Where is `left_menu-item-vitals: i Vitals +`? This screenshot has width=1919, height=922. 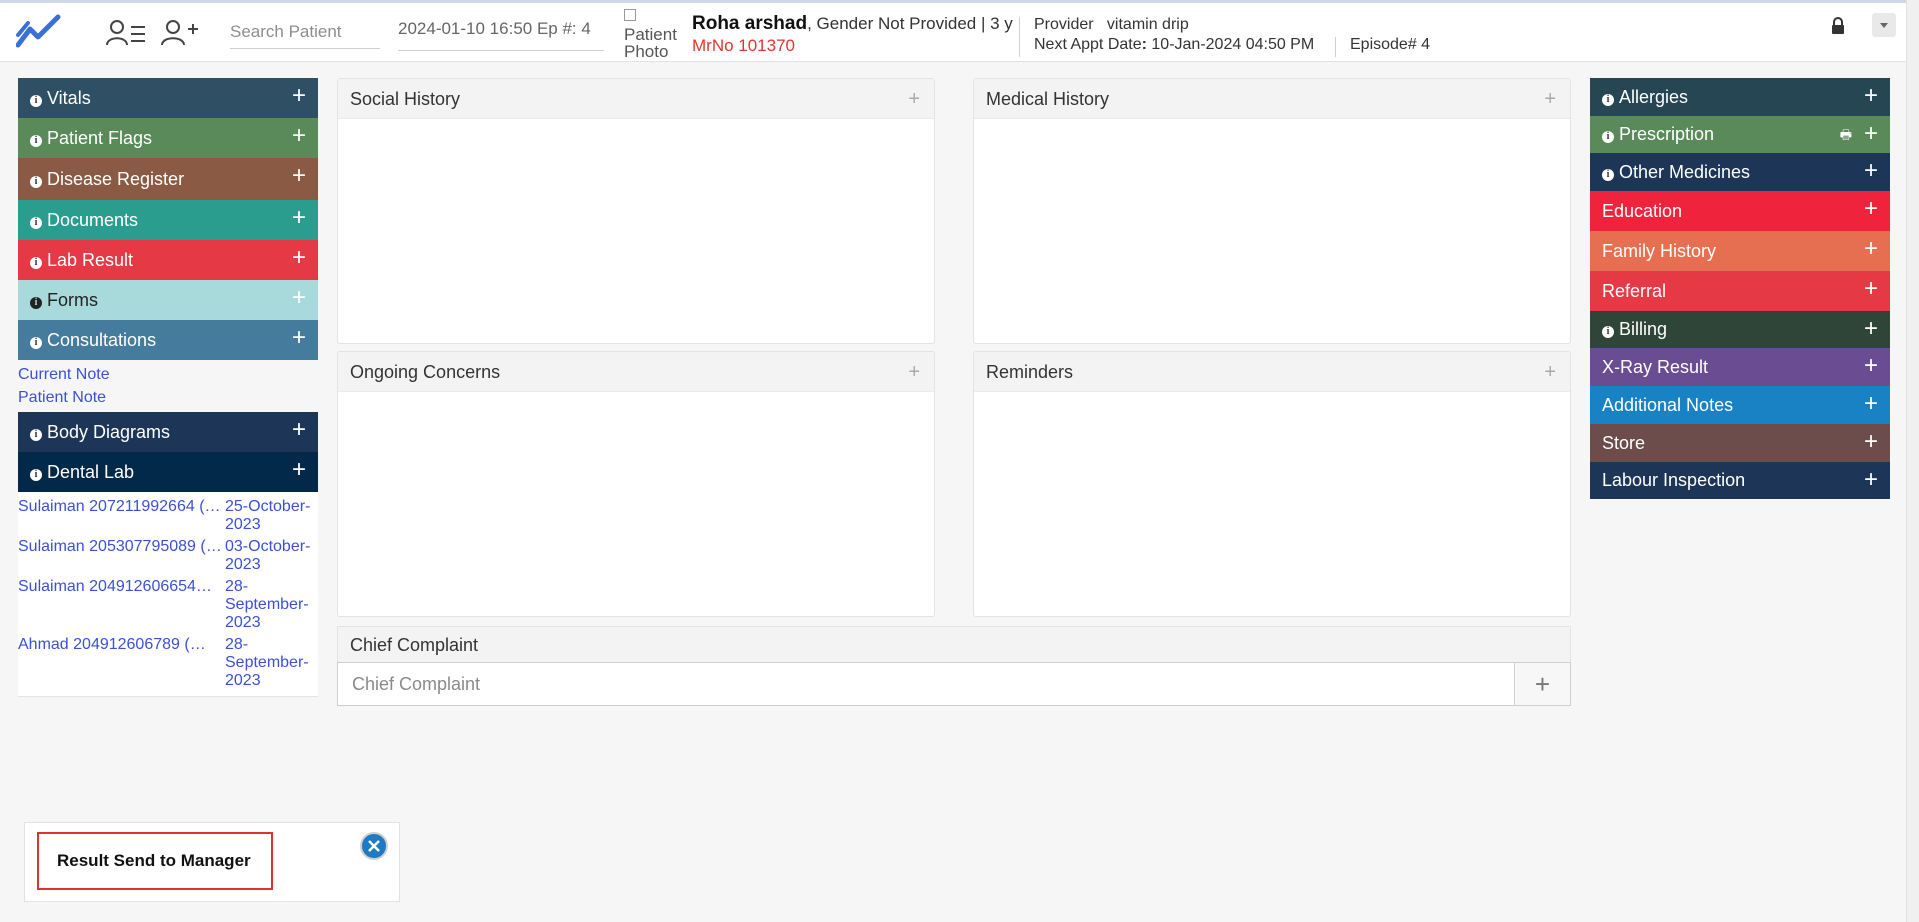 left_menu-item-vitals: i Vitals + is located at coordinates (168, 98).